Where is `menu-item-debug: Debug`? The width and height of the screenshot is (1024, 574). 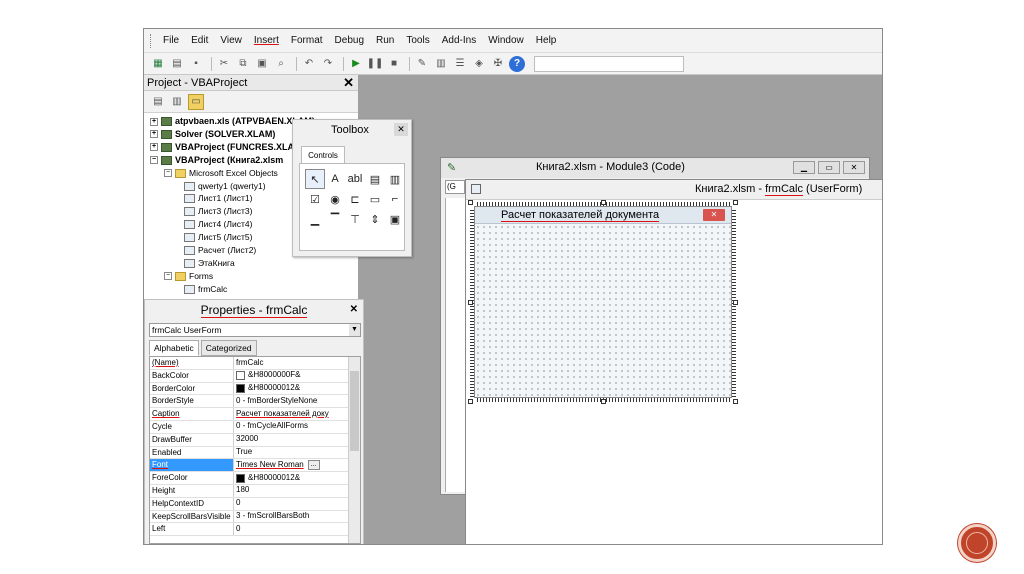 menu-item-debug: Debug is located at coordinates (349, 41).